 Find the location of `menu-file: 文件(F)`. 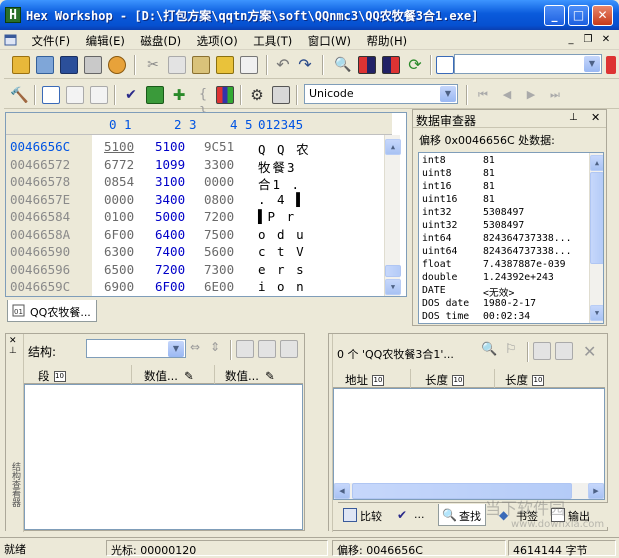

menu-file: 文件(F) is located at coordinates (51, 40).